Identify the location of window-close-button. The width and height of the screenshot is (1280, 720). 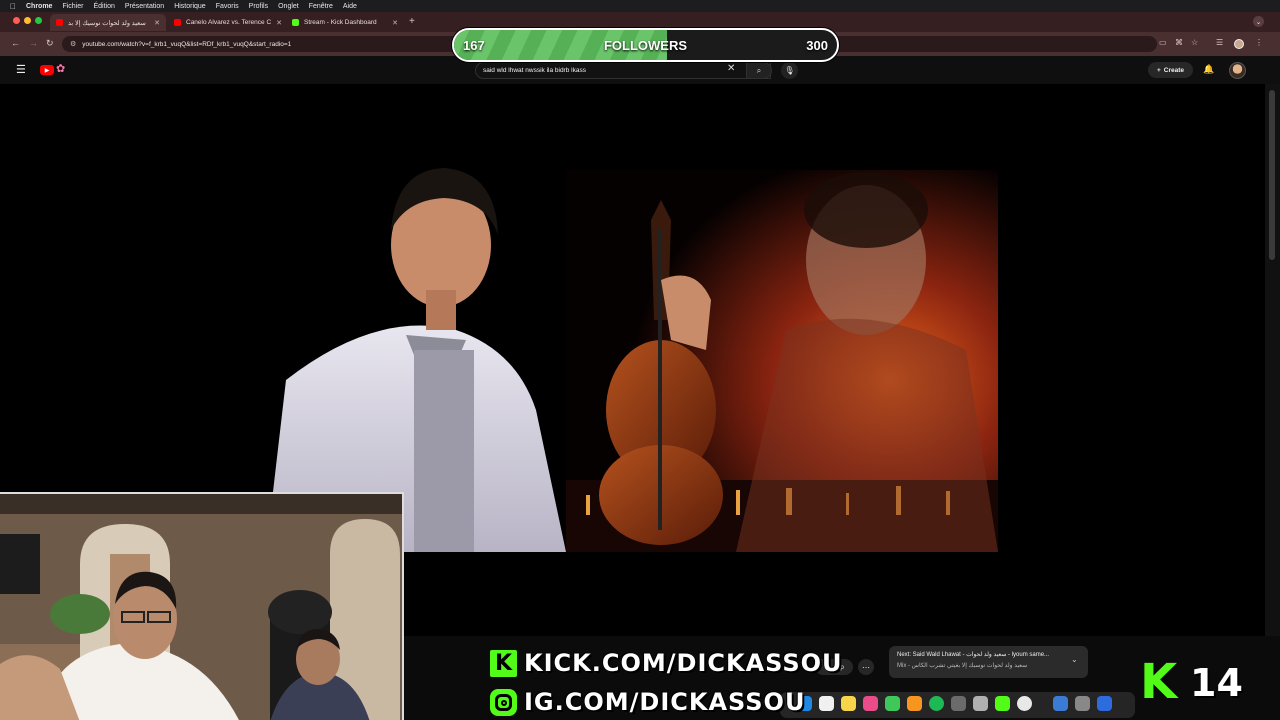
(16, 20).